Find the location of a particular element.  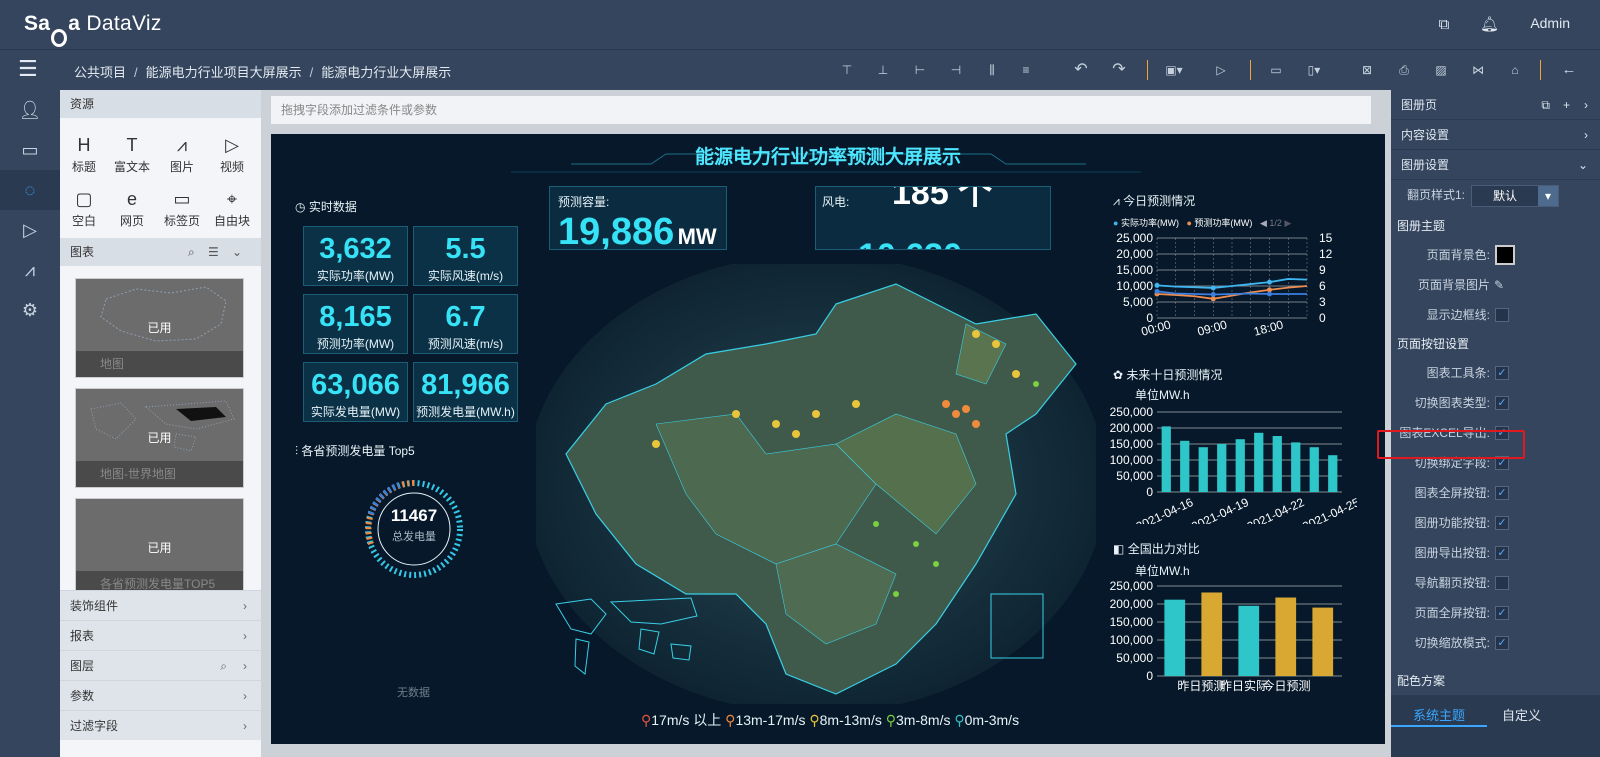

tab-system-theme: 系统主题 is located at coordinates (1439, 714).